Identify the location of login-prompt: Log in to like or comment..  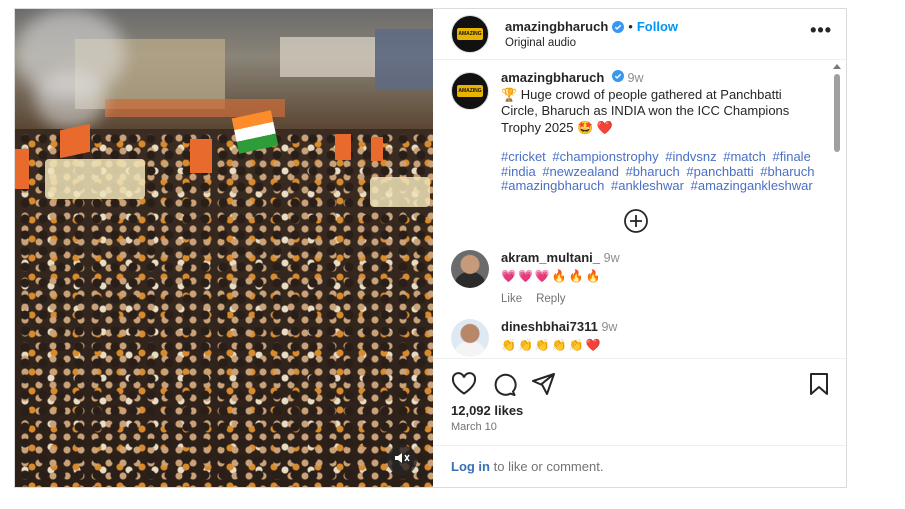
(639, 466).